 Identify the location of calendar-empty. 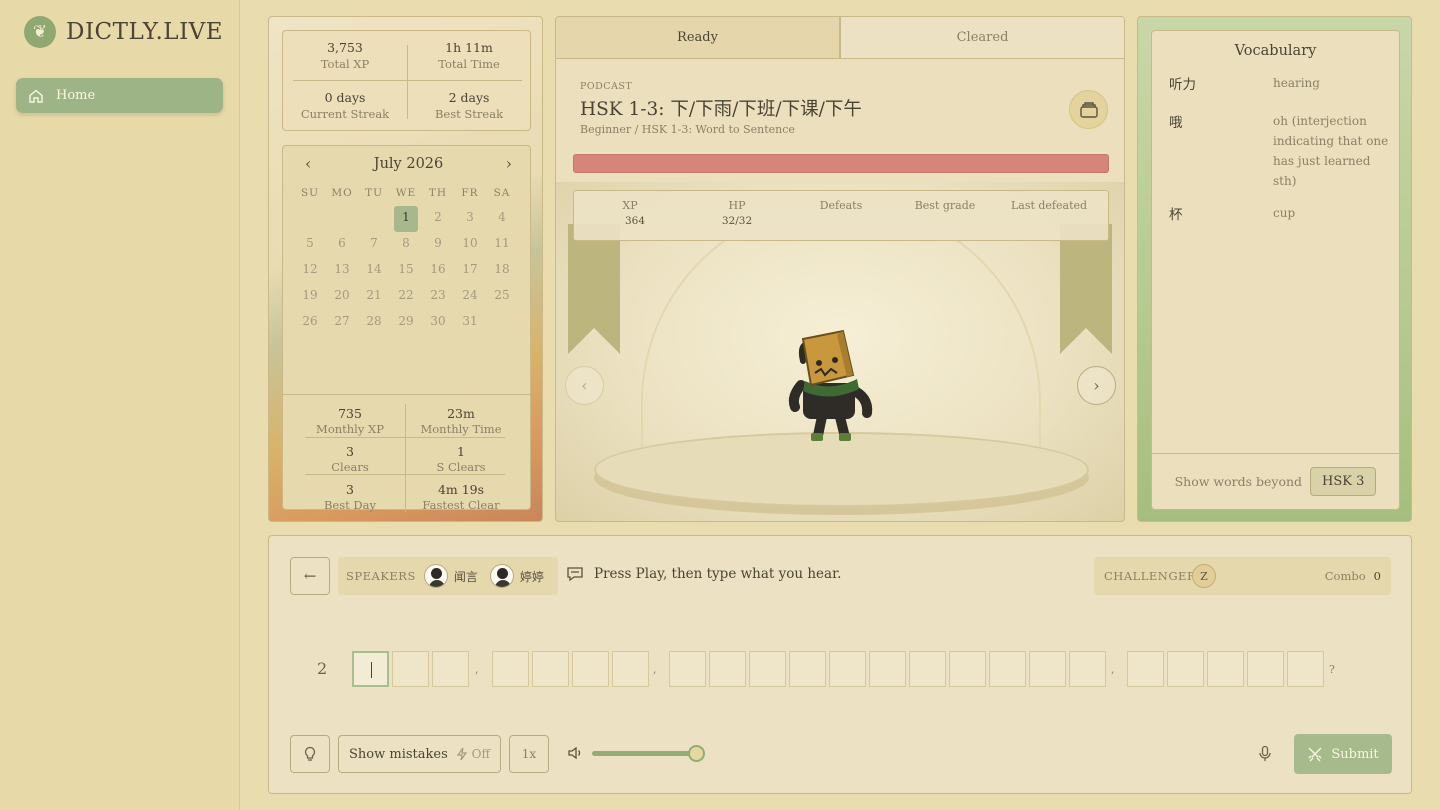
(374, 219).